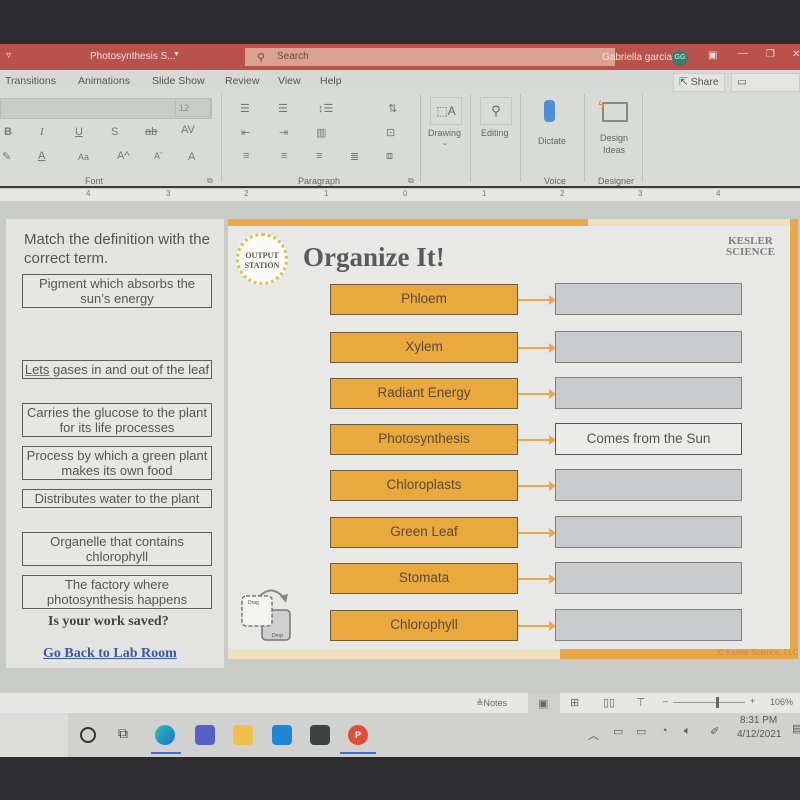  Describe the element at coordinates (245, 132) in the screenshot. I see `decrease-indent-icon: ⇤` at that location.